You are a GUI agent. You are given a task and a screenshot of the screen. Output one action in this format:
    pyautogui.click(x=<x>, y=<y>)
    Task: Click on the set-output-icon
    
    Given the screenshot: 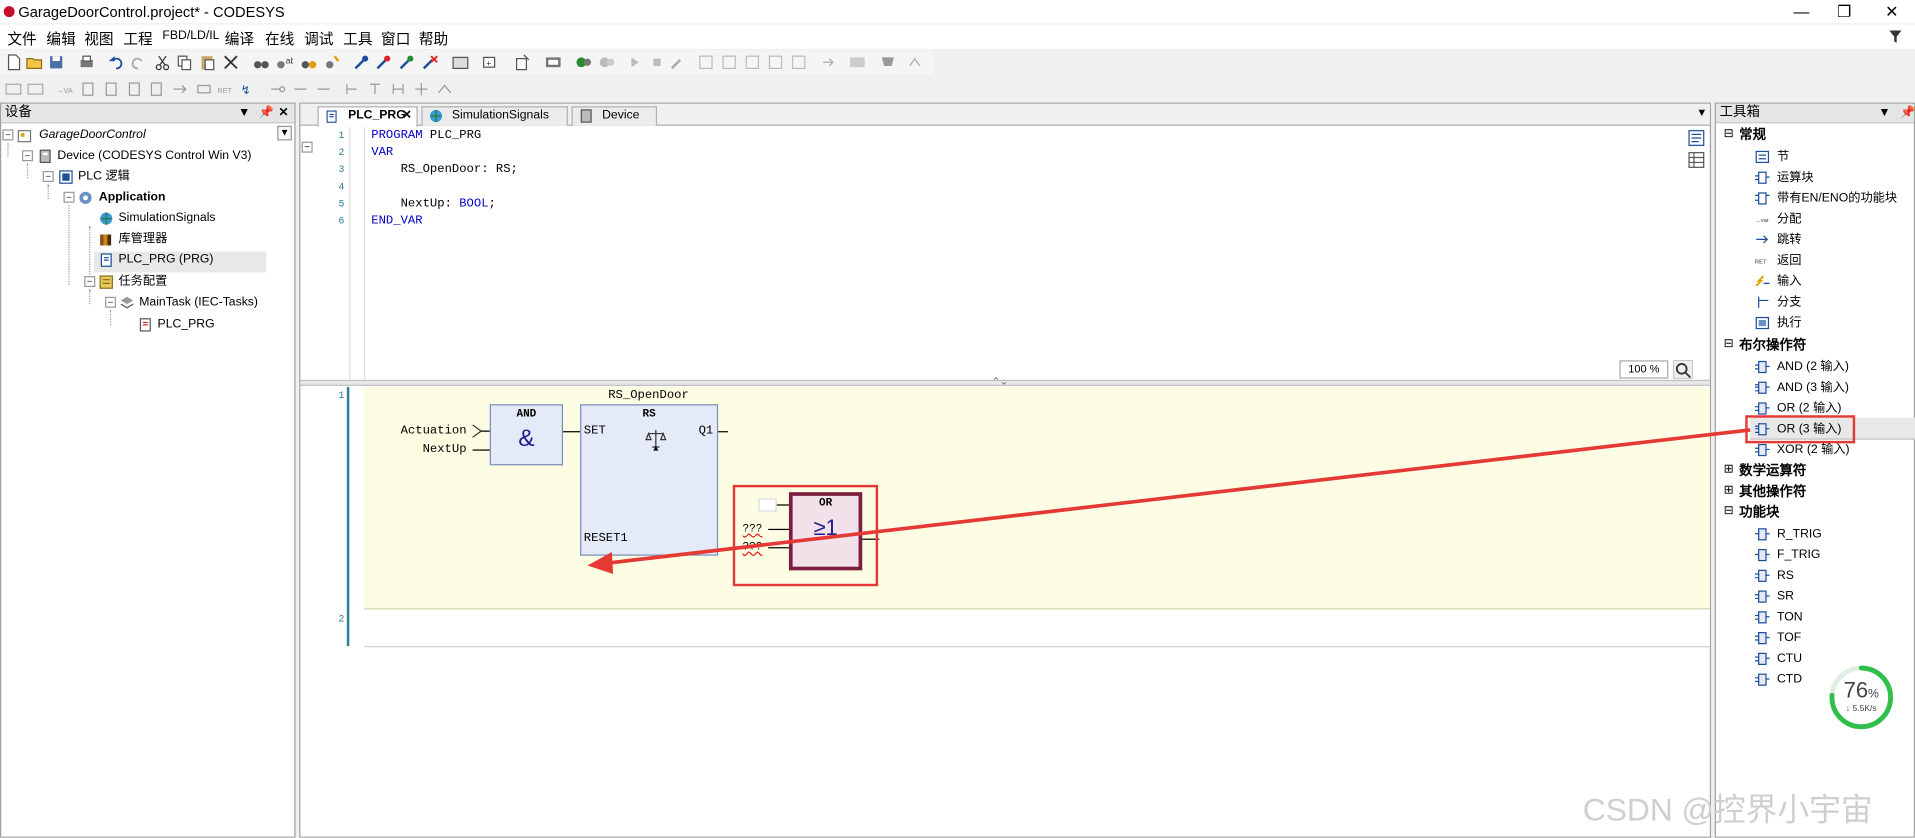 What is the action you would take?
    pyautogui.click(x=421, y=89)
    